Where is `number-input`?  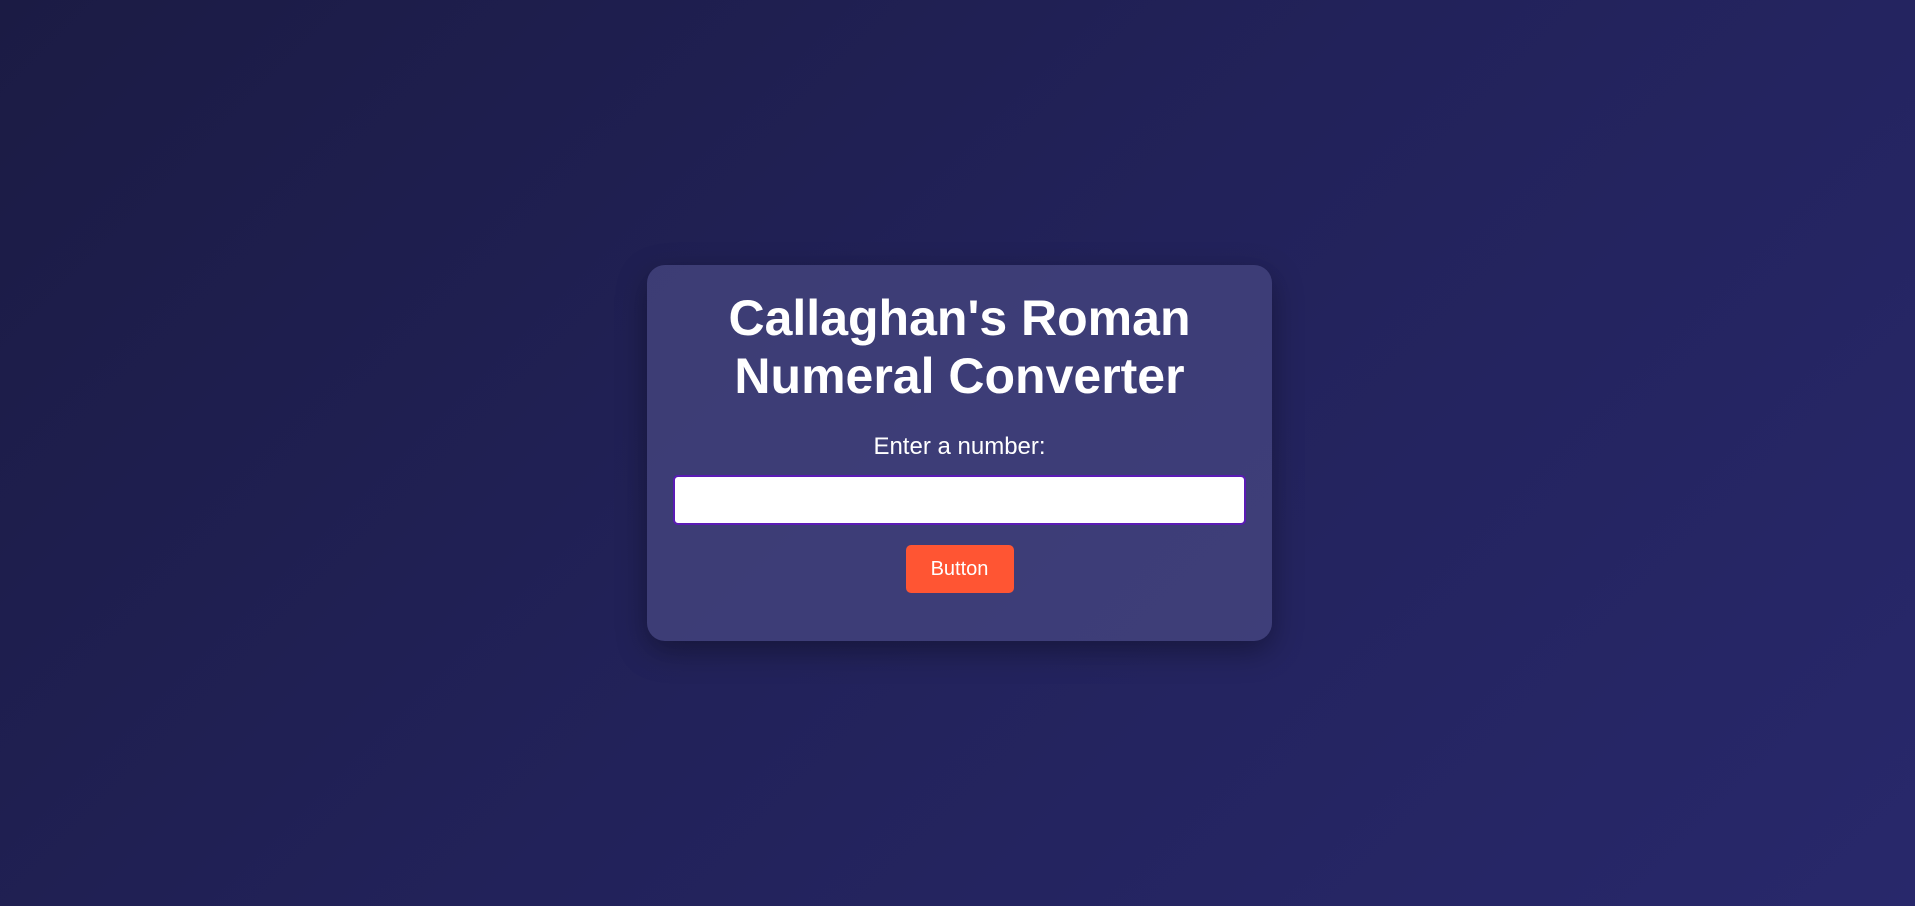 number-input is located at coordinates (959, 500).